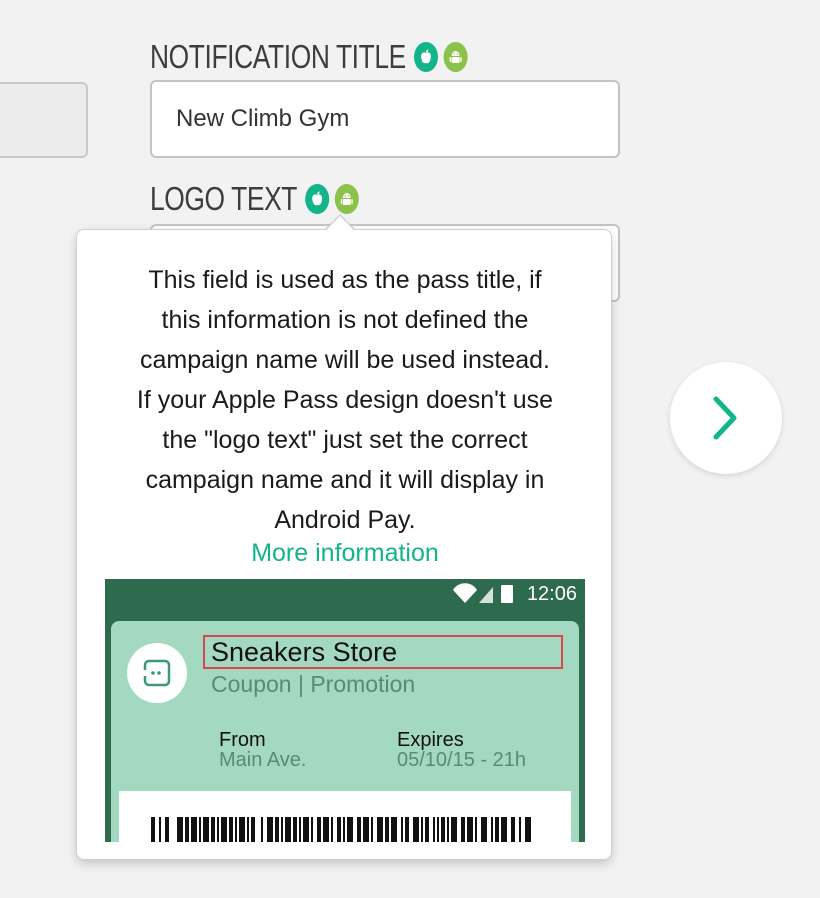 The image size is (820, 898). I want to click on pass-logo-icon, so click(157, 673).